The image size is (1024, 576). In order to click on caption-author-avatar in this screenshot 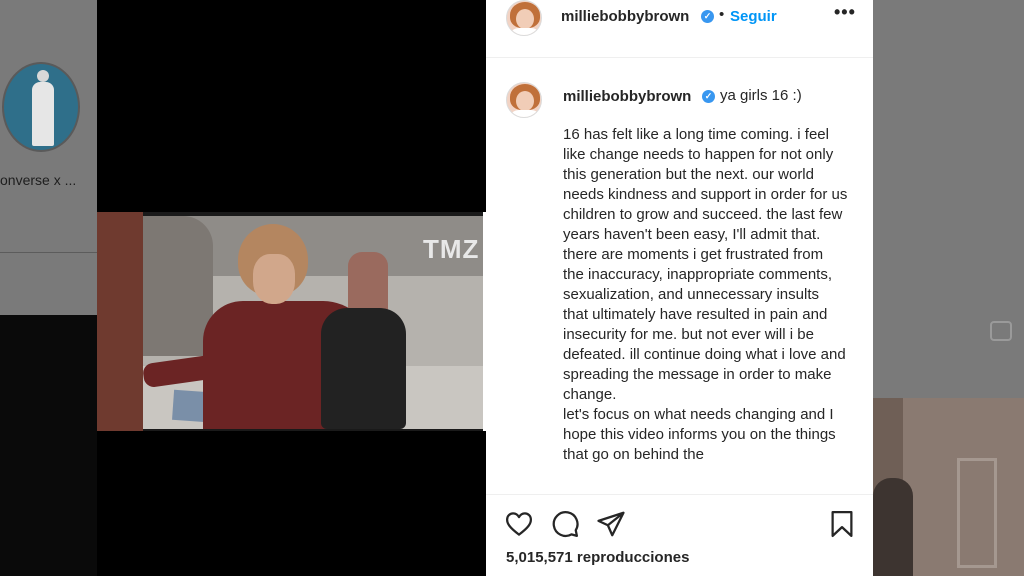, I will do `click(524, 100)`.